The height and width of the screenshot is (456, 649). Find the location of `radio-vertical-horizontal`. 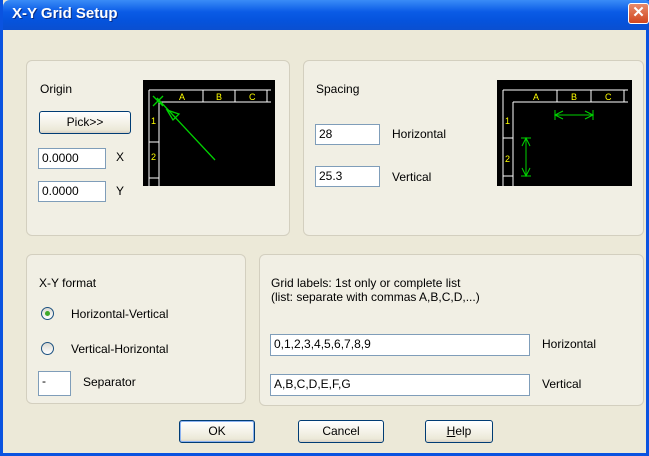

radio-vertical-horizontal is located at coordinates (47, 348).